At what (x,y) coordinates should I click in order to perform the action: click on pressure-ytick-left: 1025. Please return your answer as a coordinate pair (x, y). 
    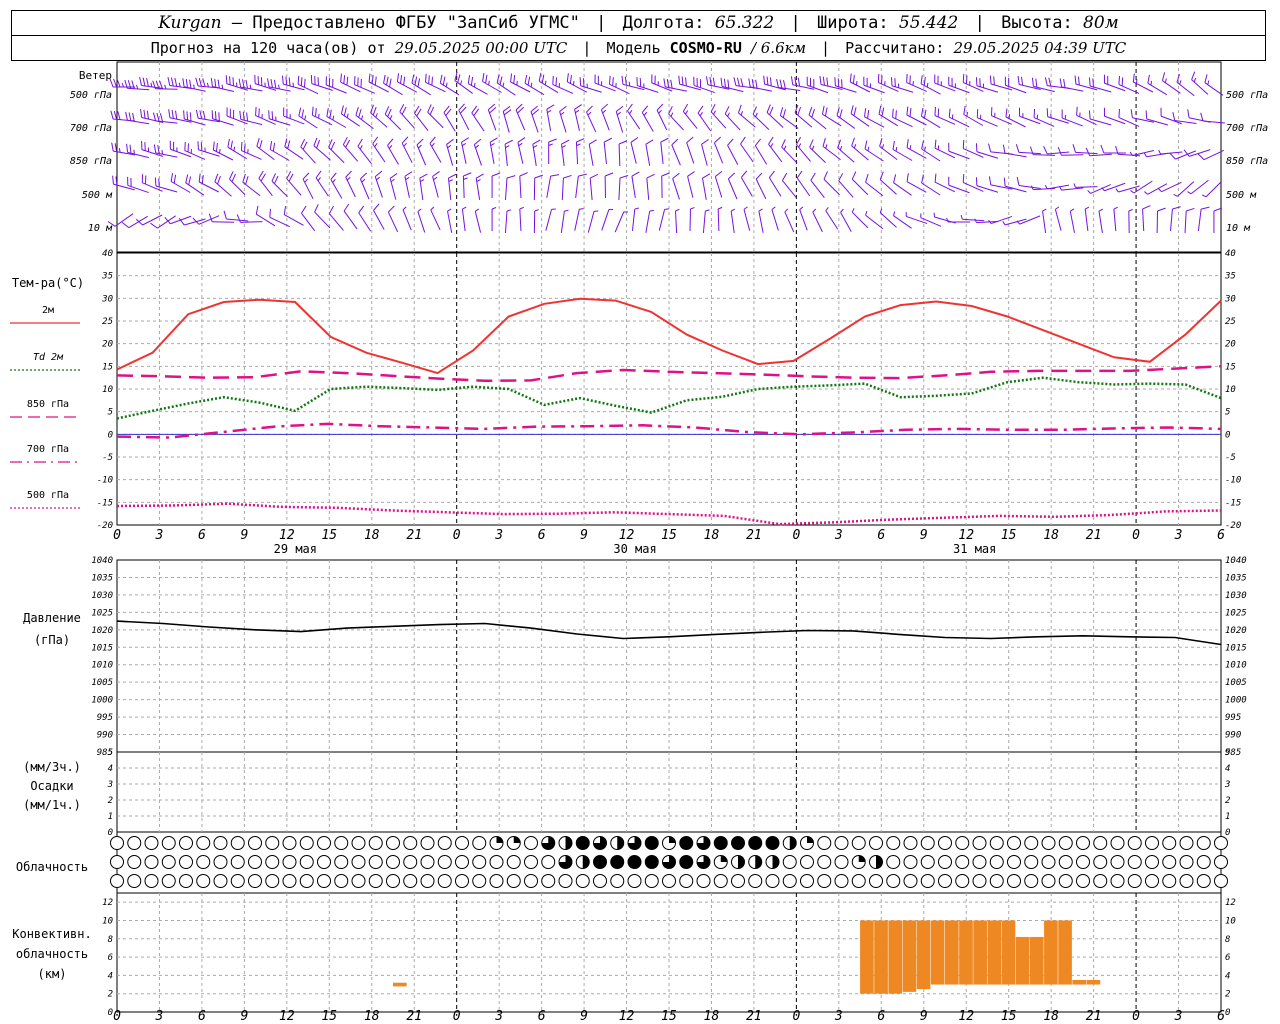
    Looking at the image, I should click on (102, 613).